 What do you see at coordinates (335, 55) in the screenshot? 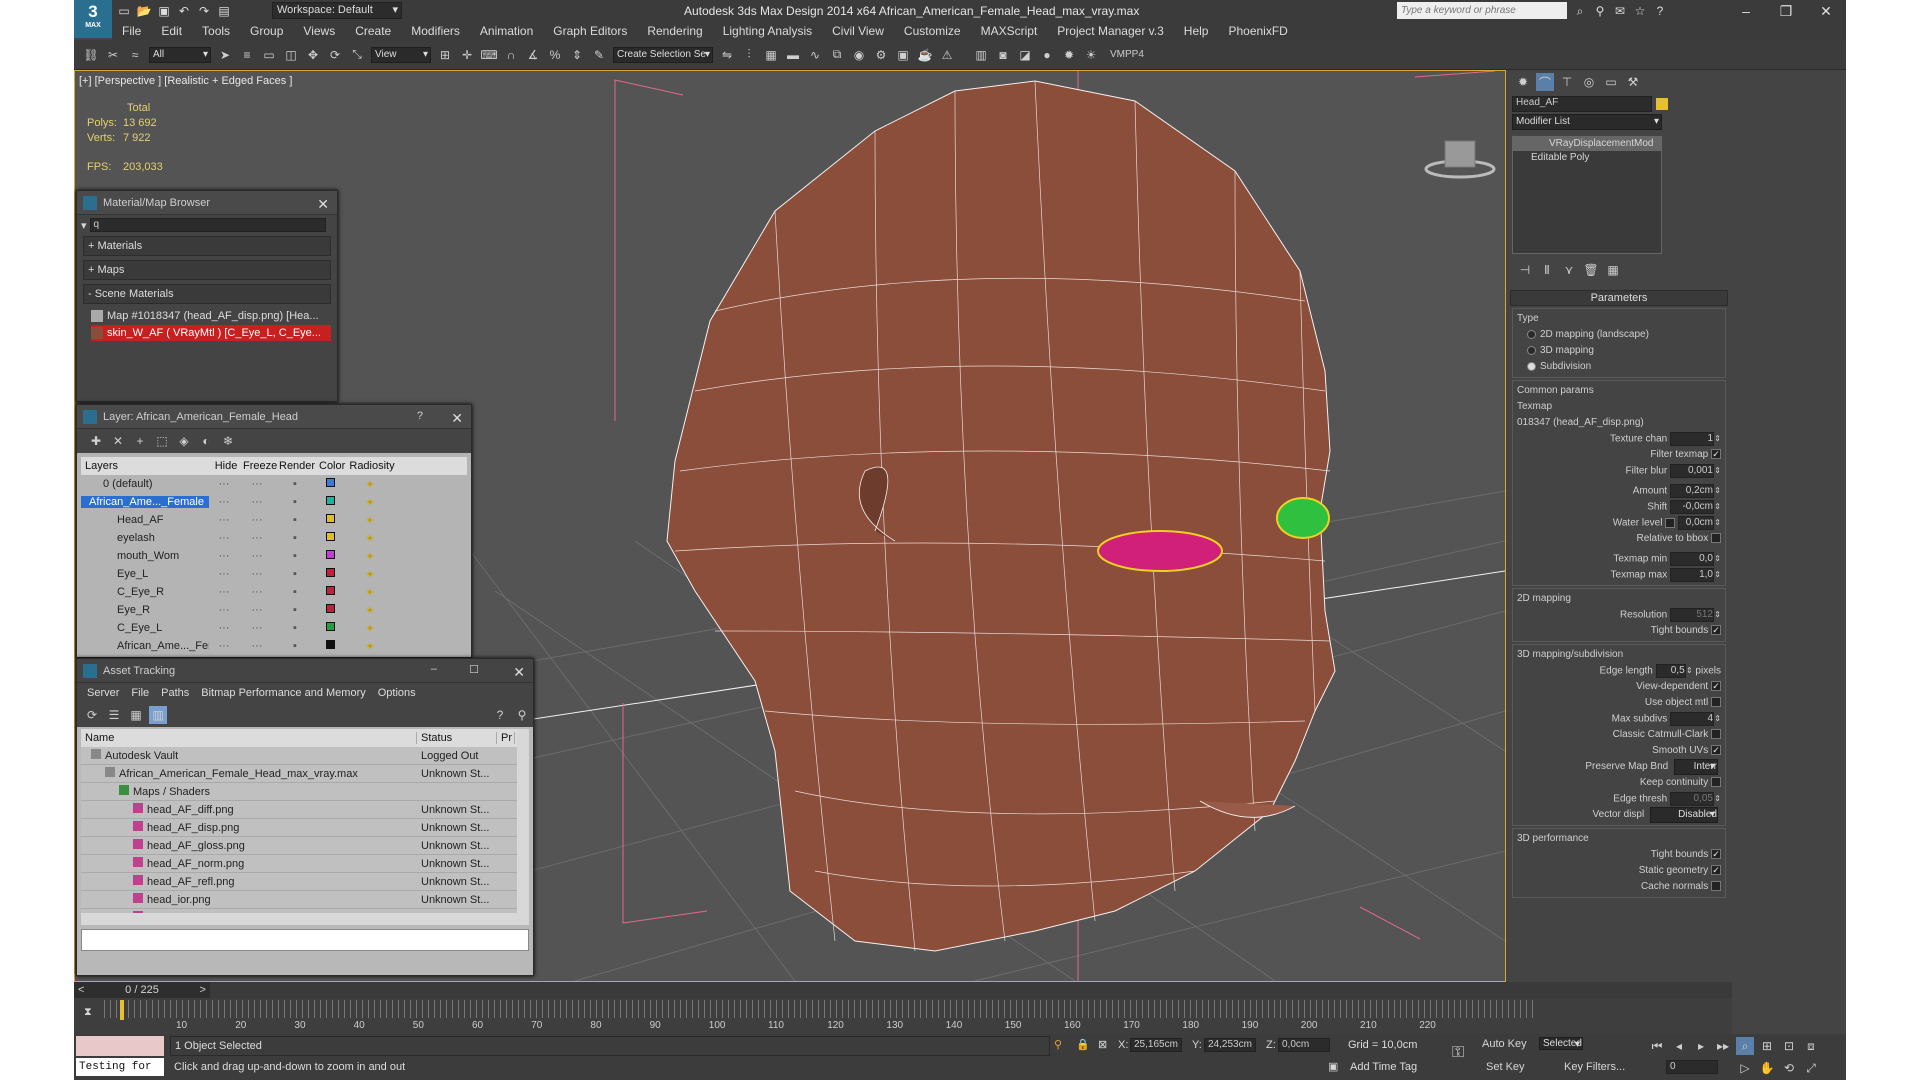
I see `rotate-icon: ⟳` at bounding box center [335, 55].